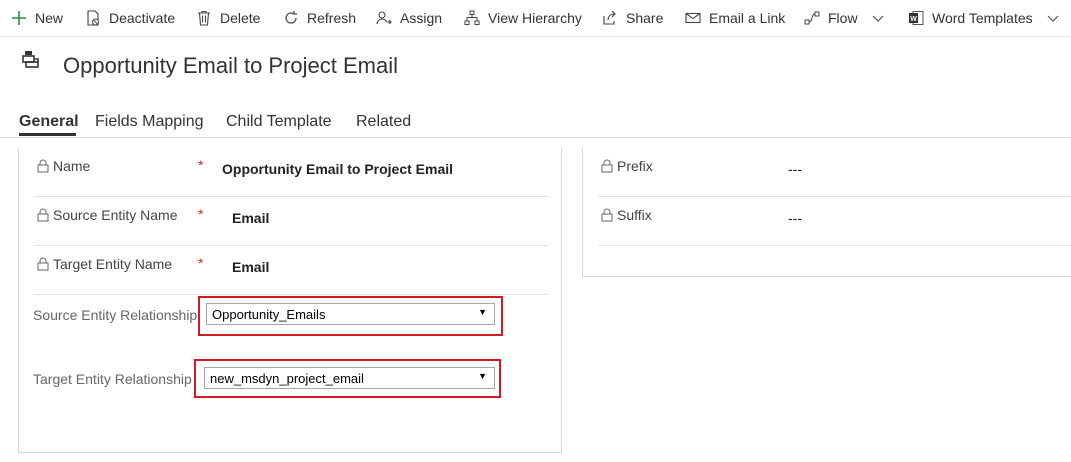 Image resolution: width=1071 pixels, height=462 pixels. Describe the element at coordinates (747, 18) in the screenshot. I see `email-link-label: Email a Link` at that location.